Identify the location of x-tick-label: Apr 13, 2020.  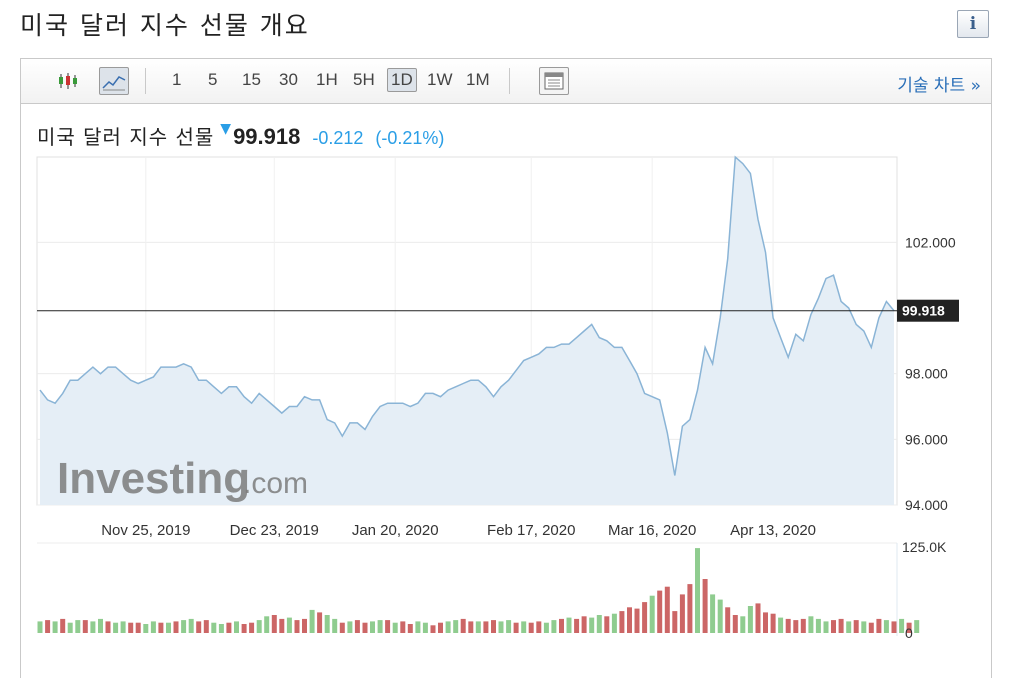
(773, 530).